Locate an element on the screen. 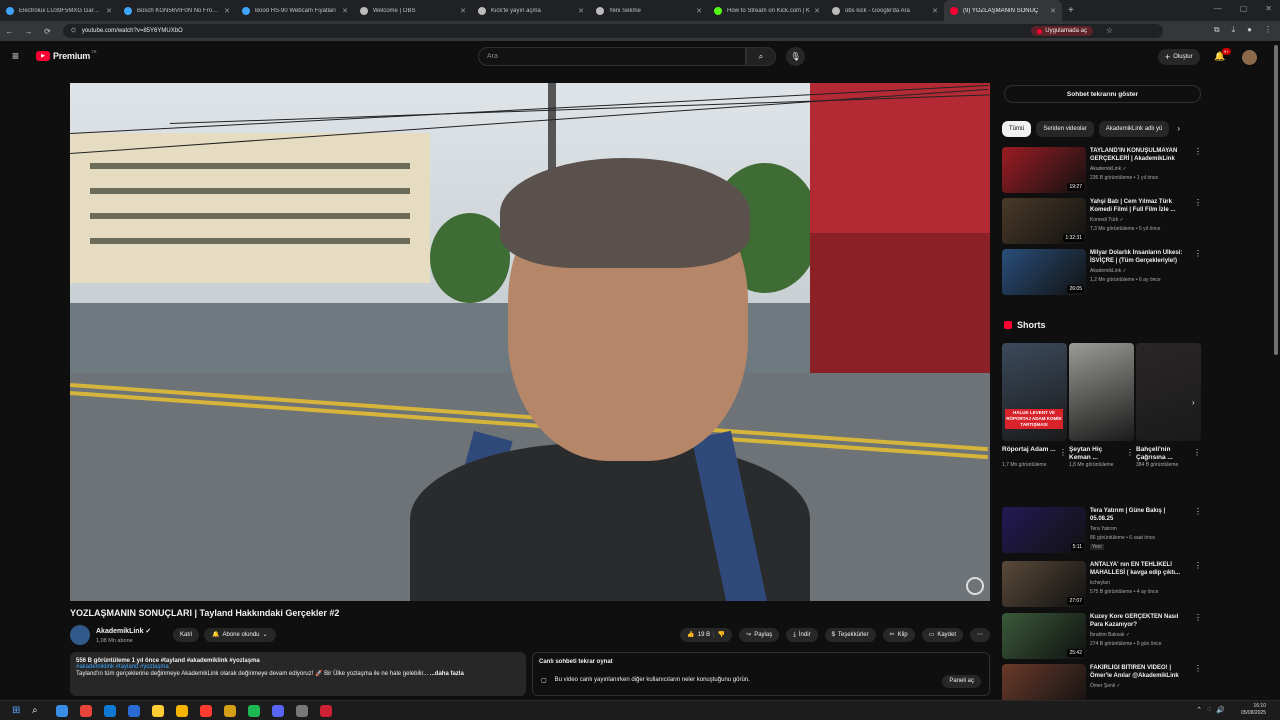 This screenshot has width=1280, height=720. taskbar-search-icon: ⌕ is located at coordinates (38, 711).